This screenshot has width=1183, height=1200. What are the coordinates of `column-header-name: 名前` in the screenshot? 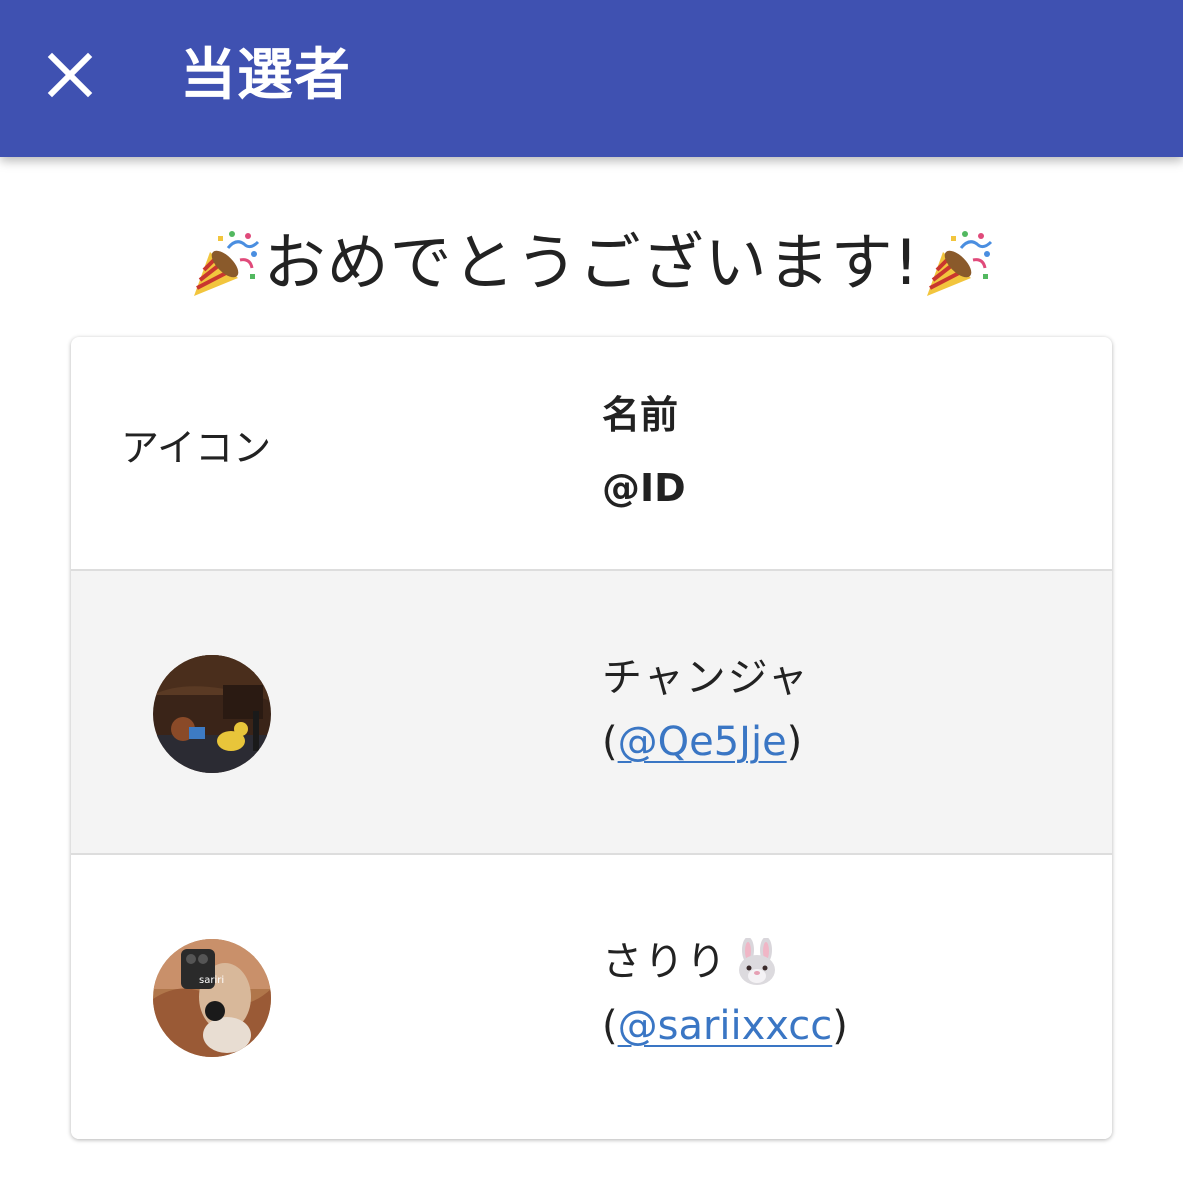 It's located at (640, 415).